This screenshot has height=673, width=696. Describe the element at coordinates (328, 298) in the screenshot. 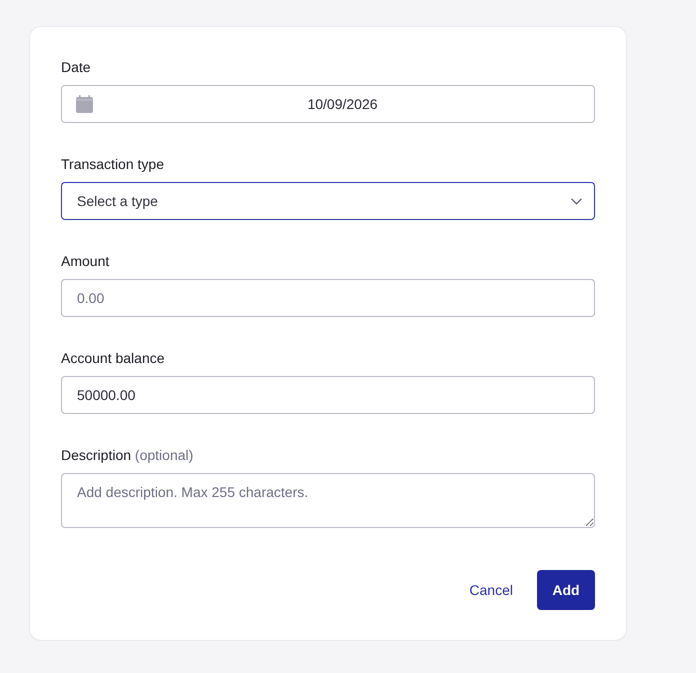

I see `input-field: 0.00` at that location.